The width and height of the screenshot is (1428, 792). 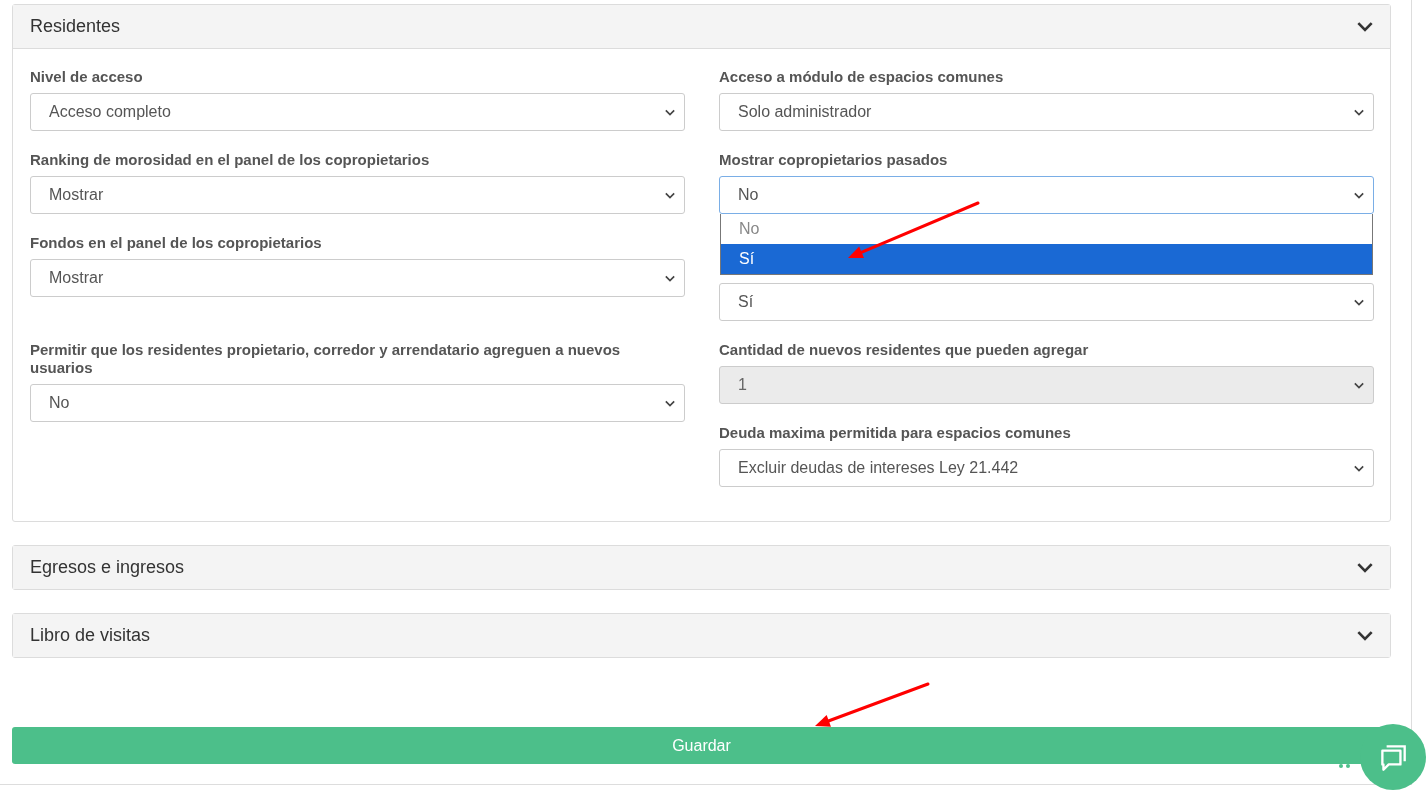 I want to click on dropdown-option: No, so click(x=1046, y=229).